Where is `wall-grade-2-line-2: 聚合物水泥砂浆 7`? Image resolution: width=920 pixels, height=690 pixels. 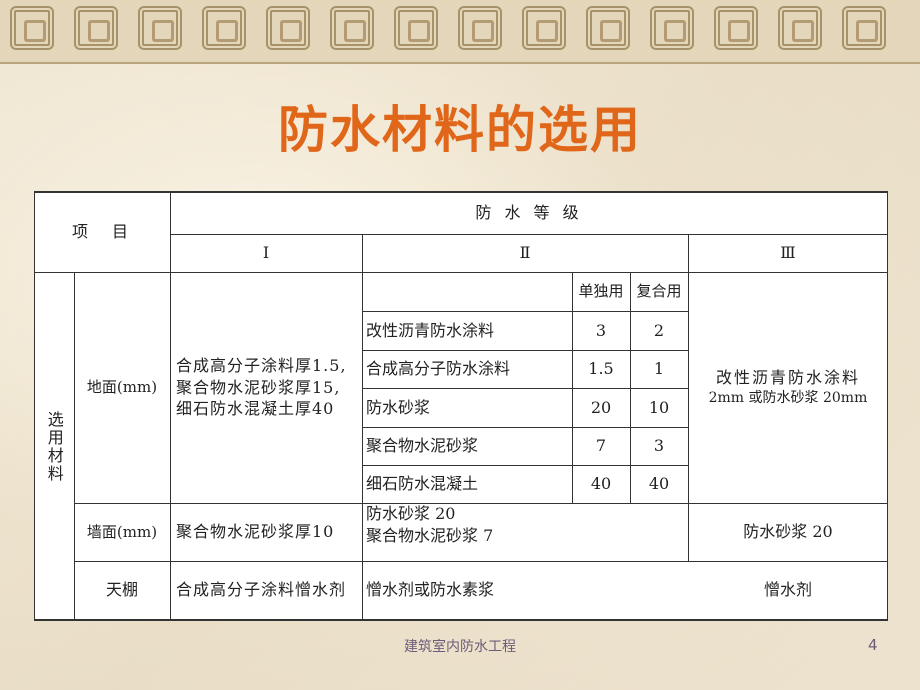 wall-grade-2-line-2: 聚合物水泥砂浆 7 is located at coordinates (430, 535).